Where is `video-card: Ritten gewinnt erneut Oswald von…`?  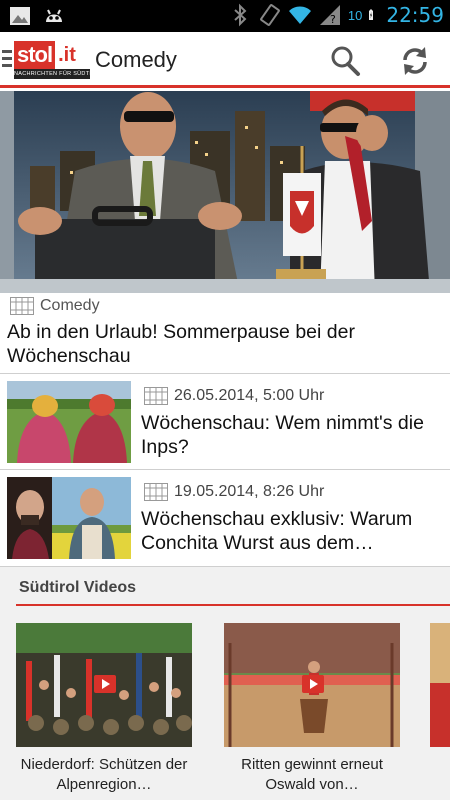 video-card: Ritten gewinnt erneut Oswald von… is located at coordinates (312, 711).